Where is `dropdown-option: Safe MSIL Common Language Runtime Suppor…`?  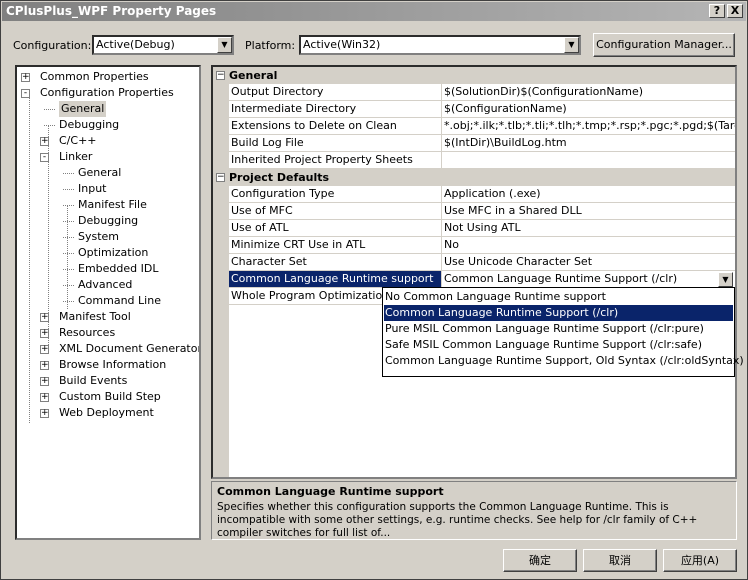
dropdown-option: Safe MSIL Common Language Runtime Suppor… is located at coordinates (558, 345).